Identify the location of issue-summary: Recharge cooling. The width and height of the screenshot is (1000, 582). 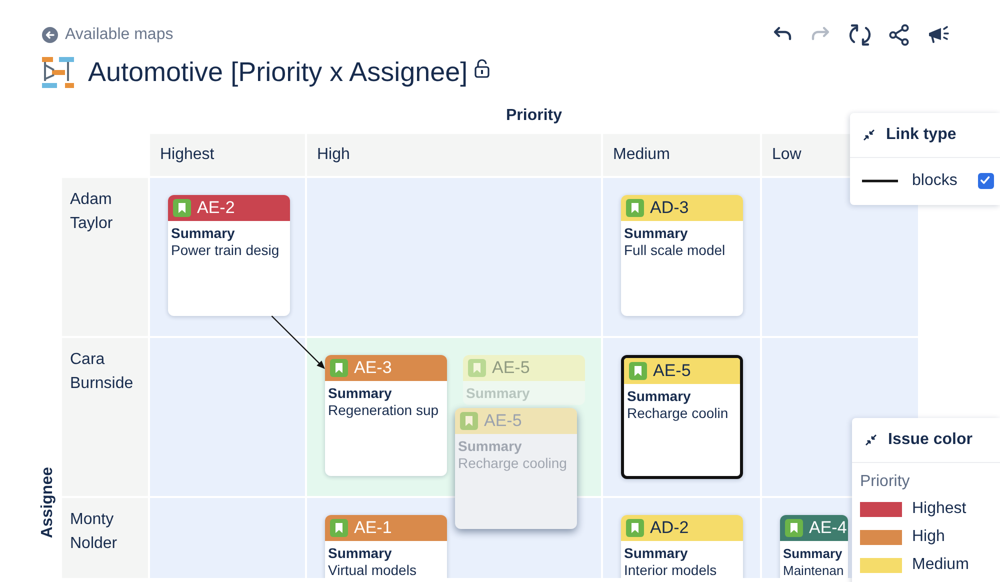
(513, 463).